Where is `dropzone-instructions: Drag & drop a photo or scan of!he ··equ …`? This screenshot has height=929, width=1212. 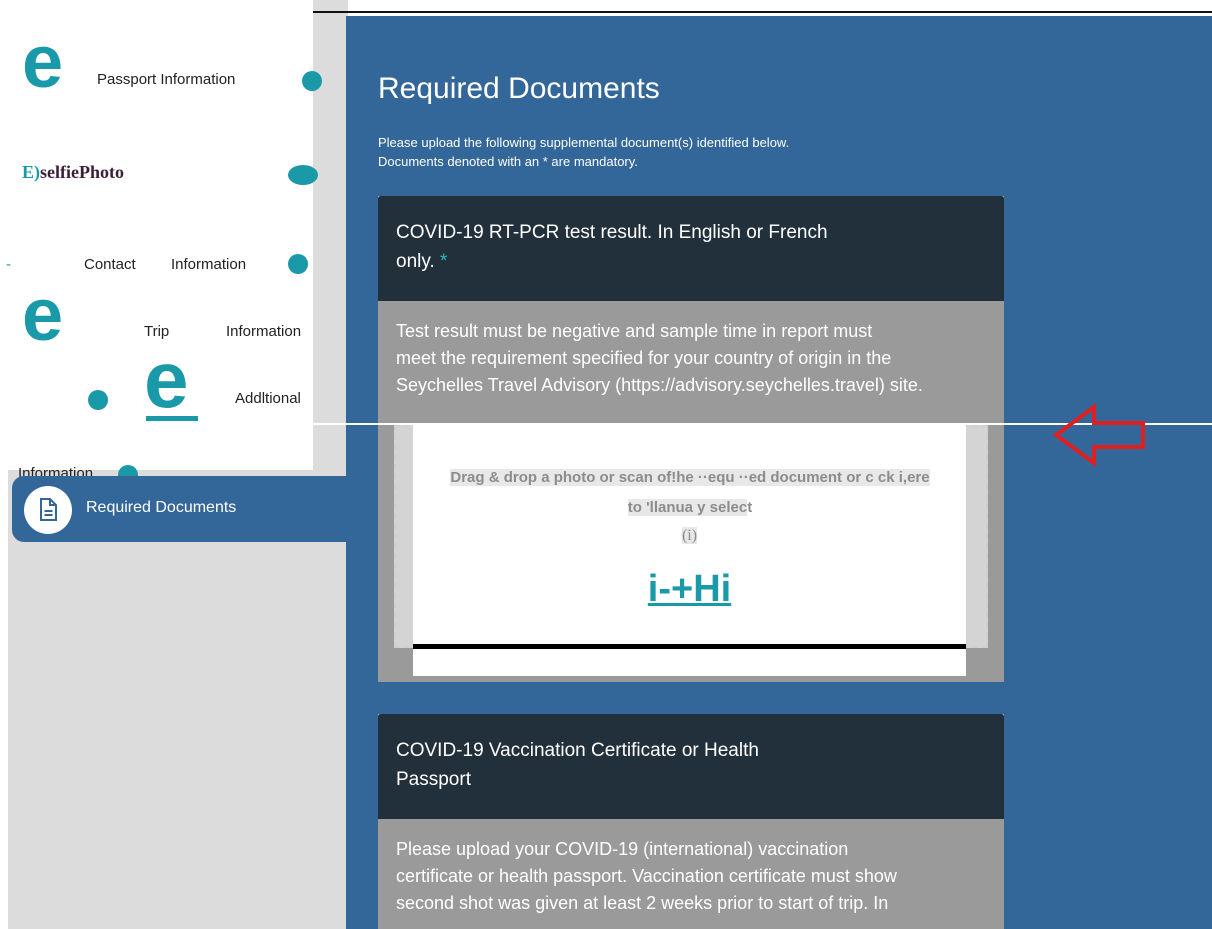
dropzone-instructions: Drag & drop a photo or scan of!he ··equ … is located at coordinates (690, 493).